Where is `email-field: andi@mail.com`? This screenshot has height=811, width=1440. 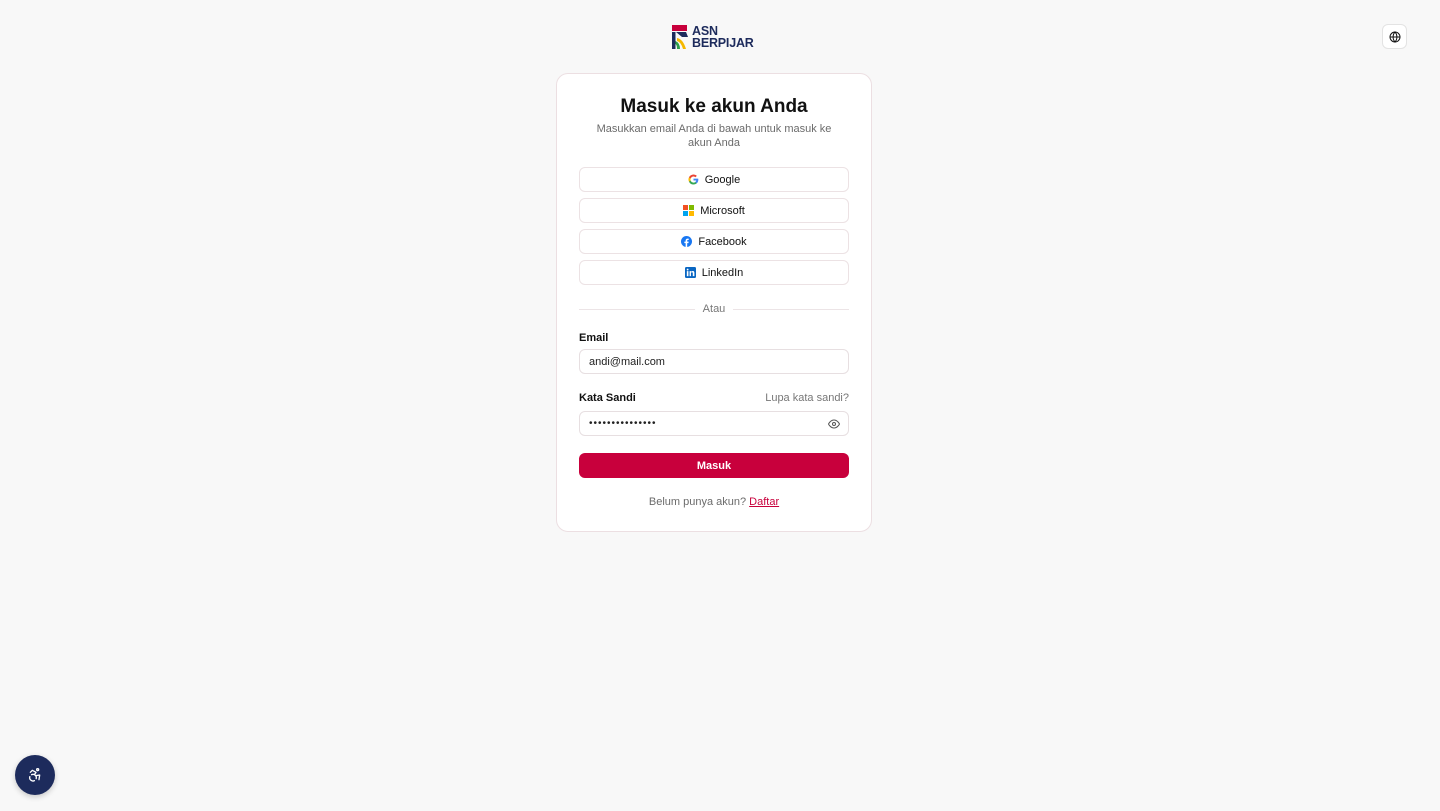
email-field: andi@mail.com is located at coordinates (714, 361).